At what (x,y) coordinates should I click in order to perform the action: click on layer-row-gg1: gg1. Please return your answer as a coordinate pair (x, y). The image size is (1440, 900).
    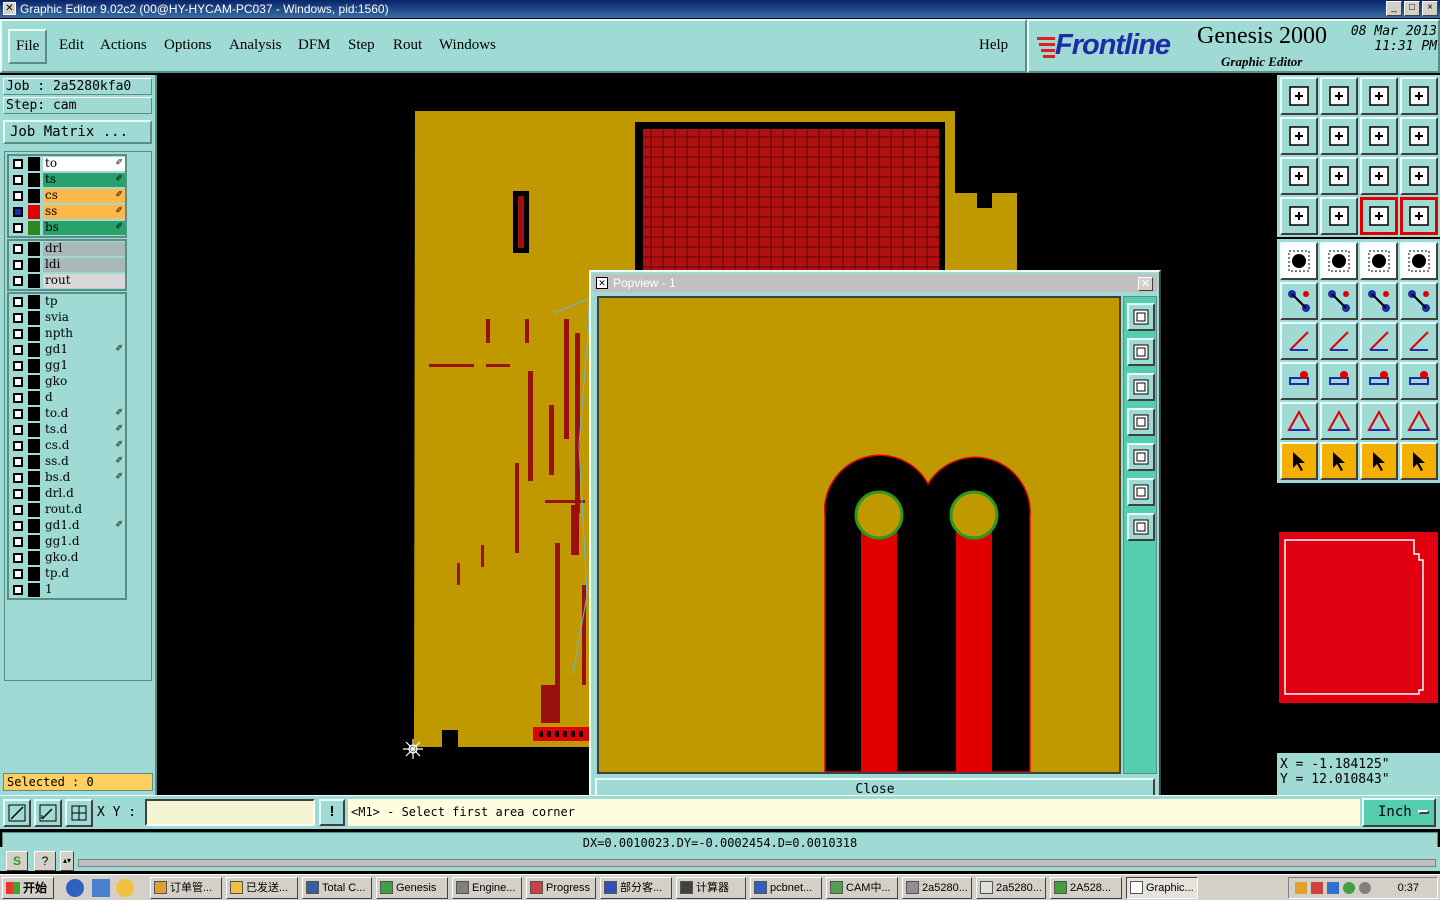
    Looking at the image, I should click on (67, 366).